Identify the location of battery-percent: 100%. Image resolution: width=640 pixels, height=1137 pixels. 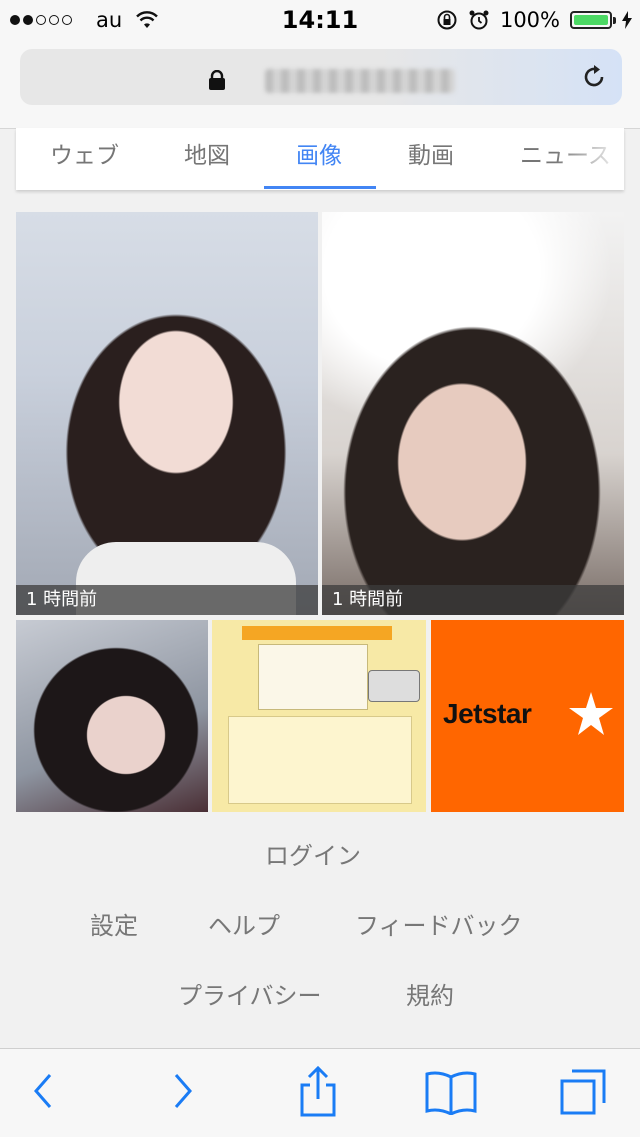
(529, 20).